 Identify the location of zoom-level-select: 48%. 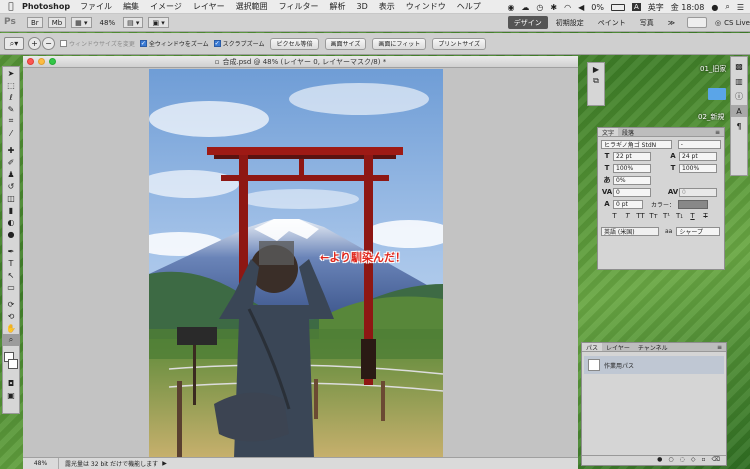
(108, 22).